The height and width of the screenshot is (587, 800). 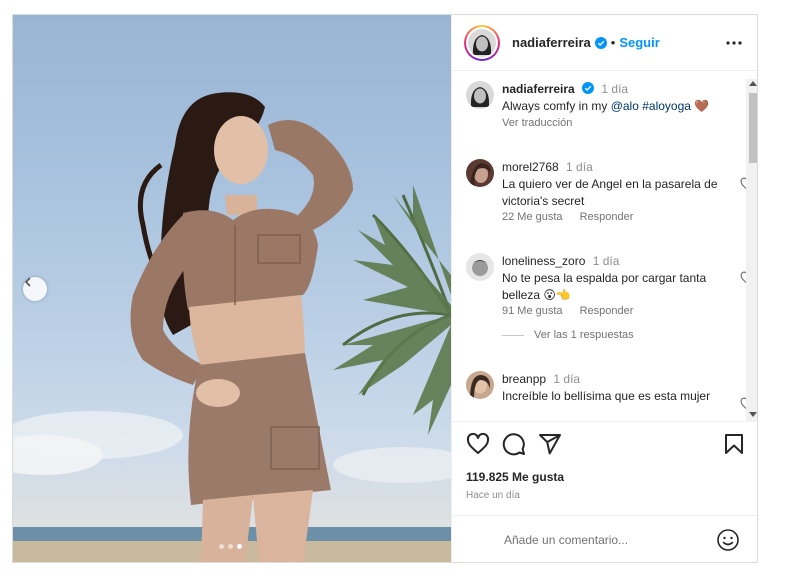 What do you see at coordinates (493, 495) in the screenshot?
I see `post-date: Hace un día` at bounding box center [493, 495].